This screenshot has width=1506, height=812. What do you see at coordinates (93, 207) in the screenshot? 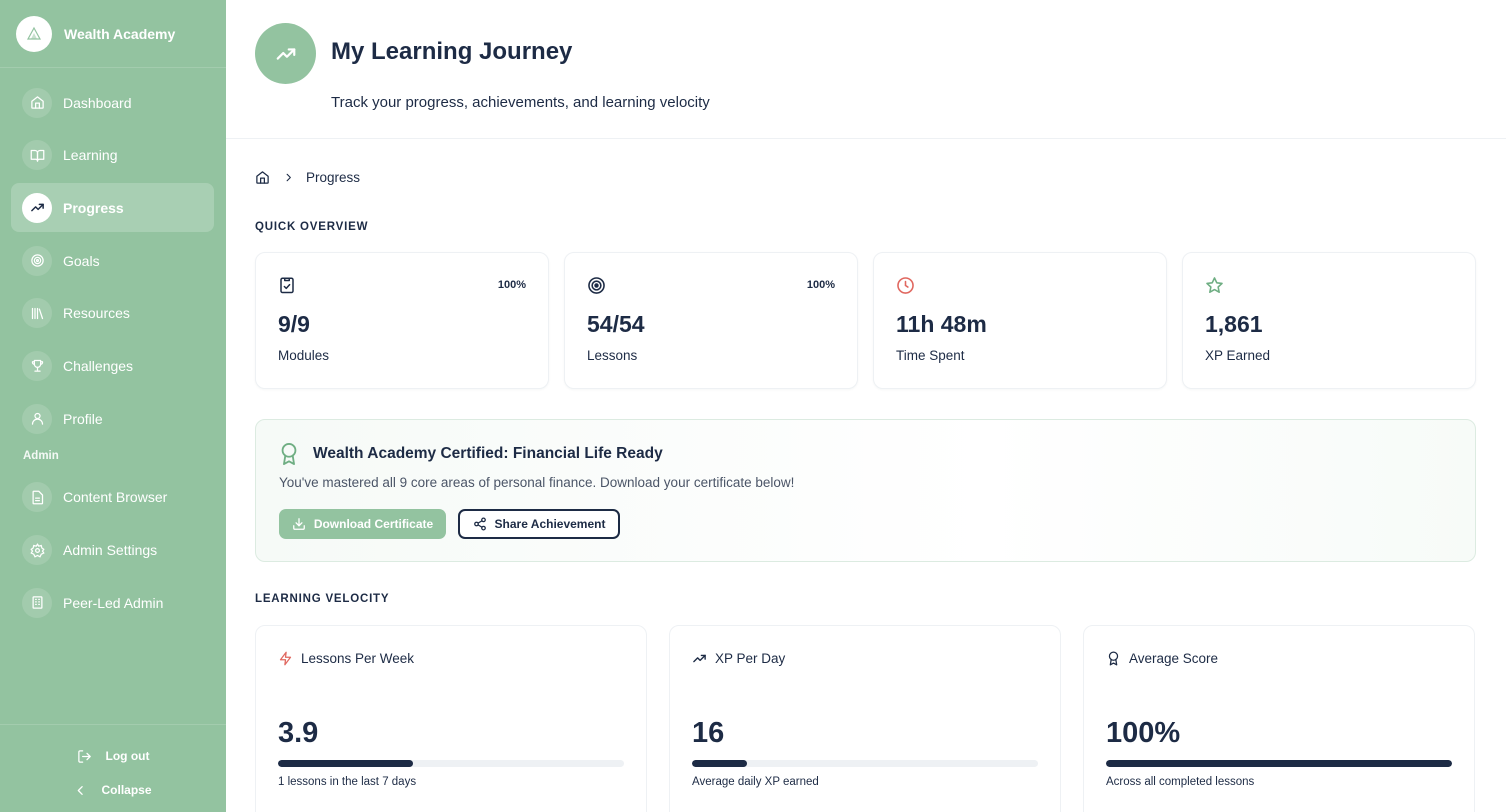
I see `sidebar-item-label: Progress` at bounding box center [93, 207].